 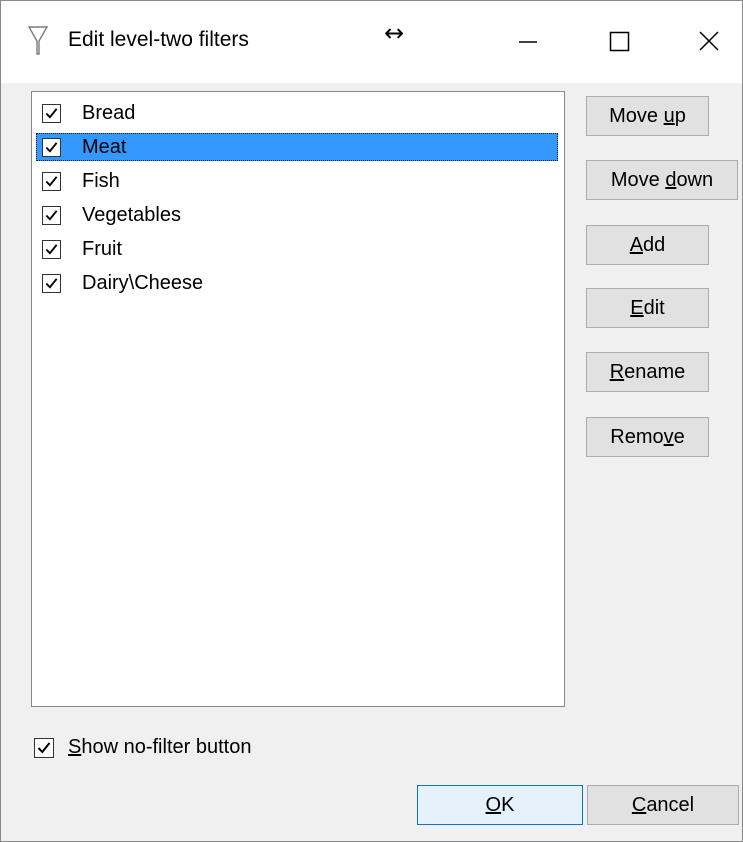 What do you see at coordinates (394, 33) in the screenshot?
I see `resize-cursor-icon: ↔` at bounding box center [394, 33].